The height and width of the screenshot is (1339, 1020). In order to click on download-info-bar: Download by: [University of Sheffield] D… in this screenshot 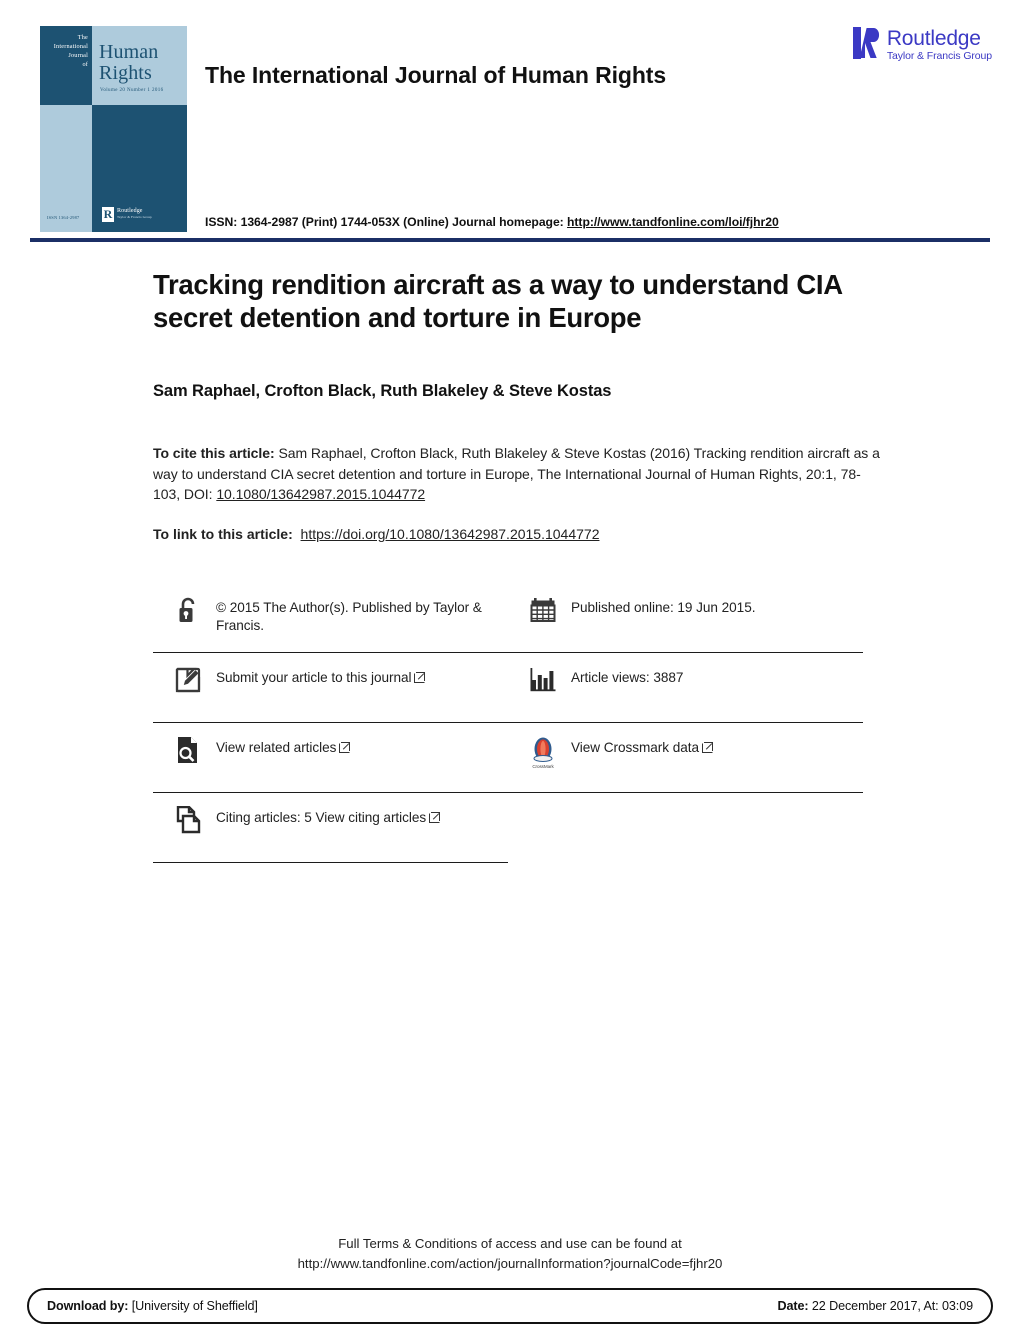, I will do `click(510, 1306)`.